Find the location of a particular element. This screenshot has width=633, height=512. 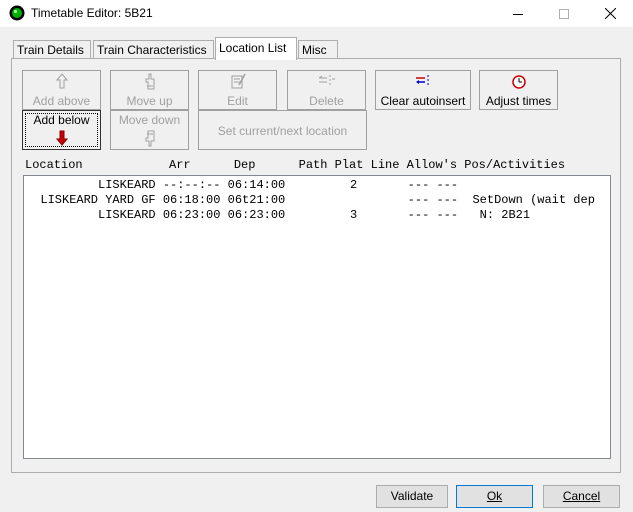

cancel-label: Cancel is located at coordinates (581, 496).